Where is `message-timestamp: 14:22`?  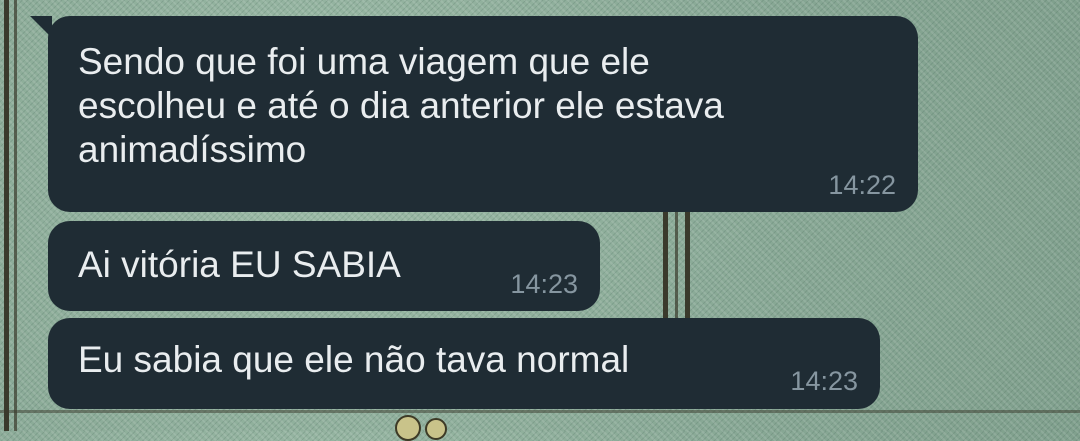 message-timestamp: 14:22 is located at coordinates (862, 185).